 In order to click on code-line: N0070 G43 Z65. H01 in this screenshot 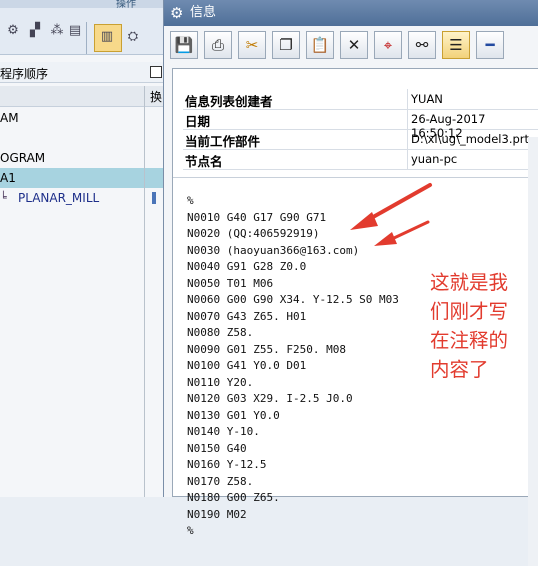, I will do `click(247, 316)`.